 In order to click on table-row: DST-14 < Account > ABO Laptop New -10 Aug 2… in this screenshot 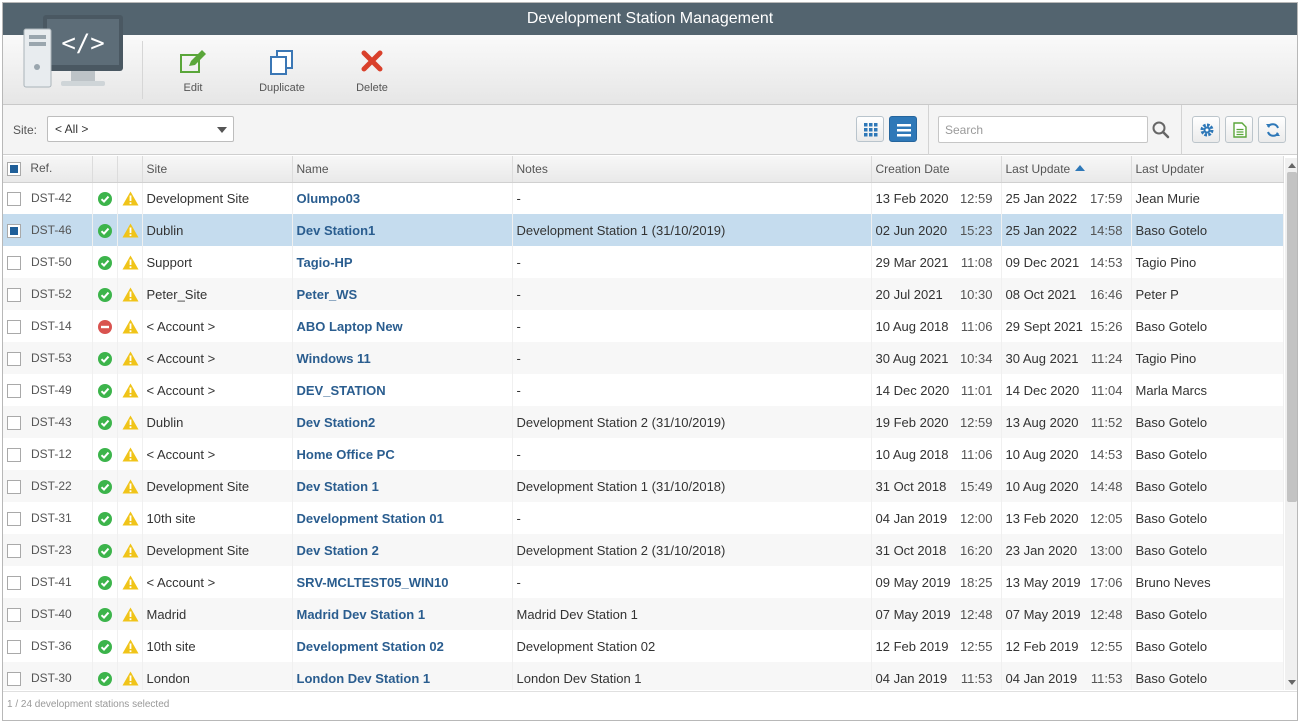, I will do `click(643, 326)`.